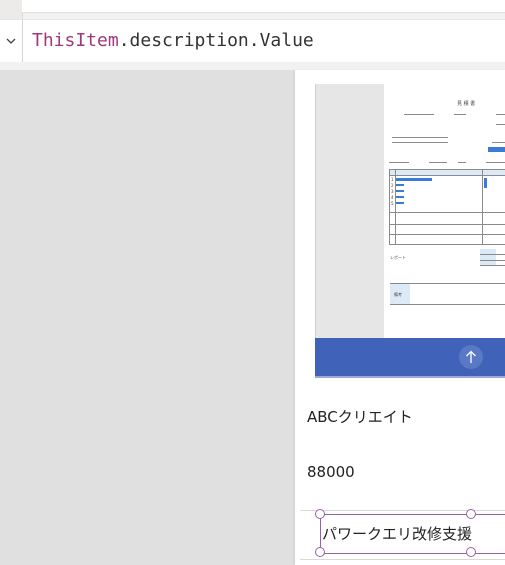 This screenshot has height=565, width=505. Describe the element at coordinates (263, 6) in the screenshot. I see `top-strip-field` at that location.